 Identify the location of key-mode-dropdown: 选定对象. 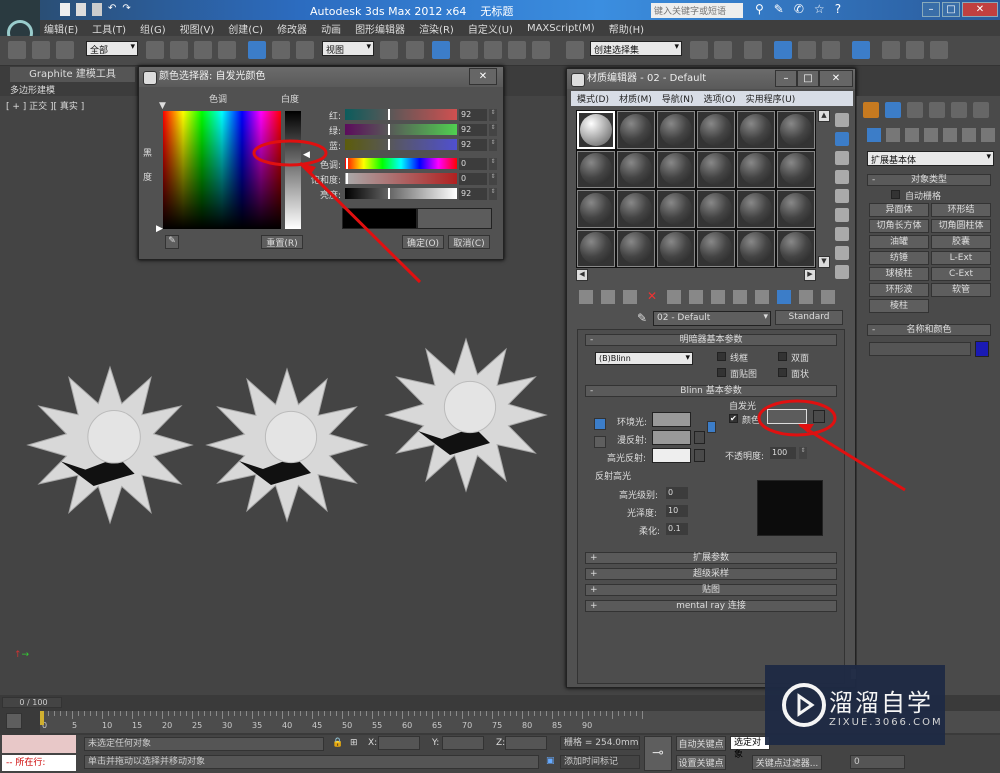
(750, 748).